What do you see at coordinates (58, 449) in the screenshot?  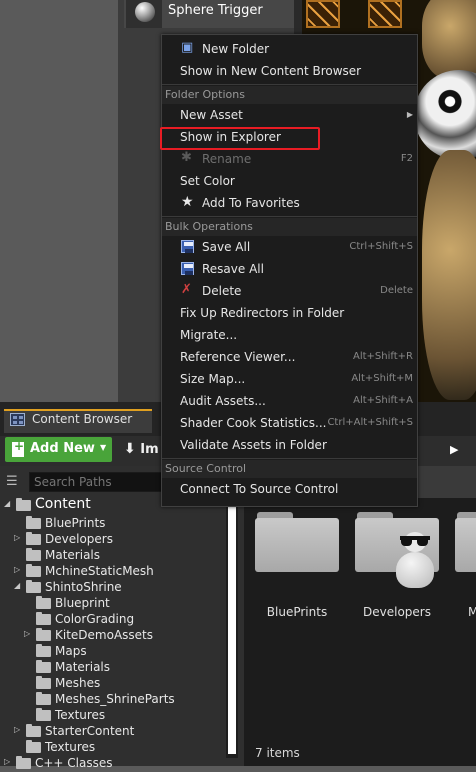 I see `add-new-button: + Add New ▼` at bounding box center [58, 449].